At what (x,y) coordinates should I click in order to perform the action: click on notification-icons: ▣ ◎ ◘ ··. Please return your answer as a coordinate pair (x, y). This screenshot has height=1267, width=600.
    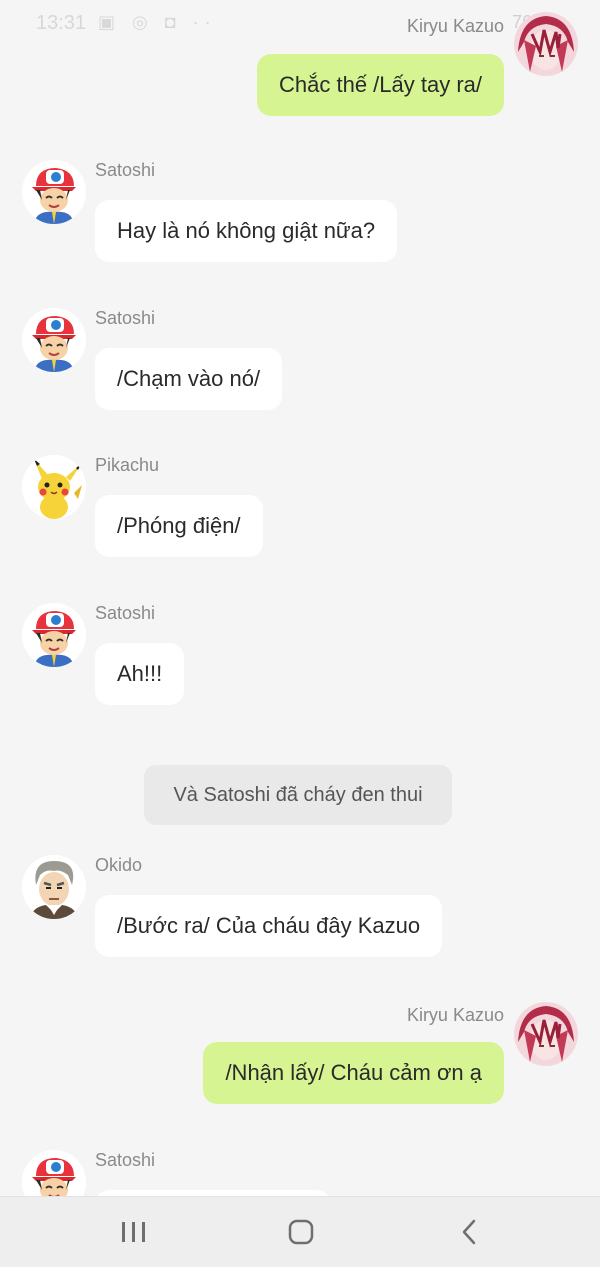
    Looking at the image, I should click on (157, 22).